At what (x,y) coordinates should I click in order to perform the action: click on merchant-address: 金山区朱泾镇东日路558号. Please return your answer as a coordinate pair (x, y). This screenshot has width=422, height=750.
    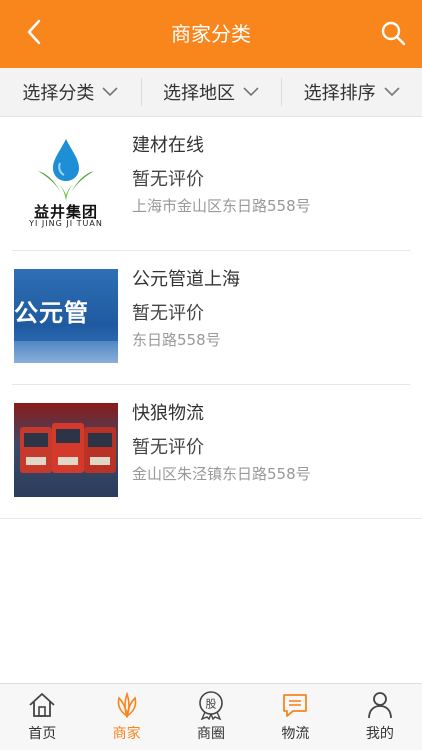
    Looking at the image, I should click on (221, 474).